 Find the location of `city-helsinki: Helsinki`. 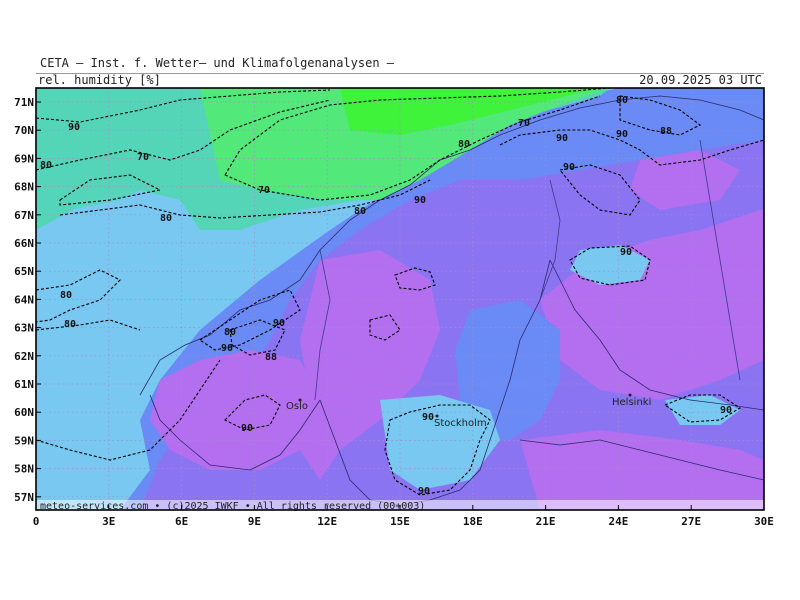

city-helsinki: Helsinki is located at coordinates (631, 402).